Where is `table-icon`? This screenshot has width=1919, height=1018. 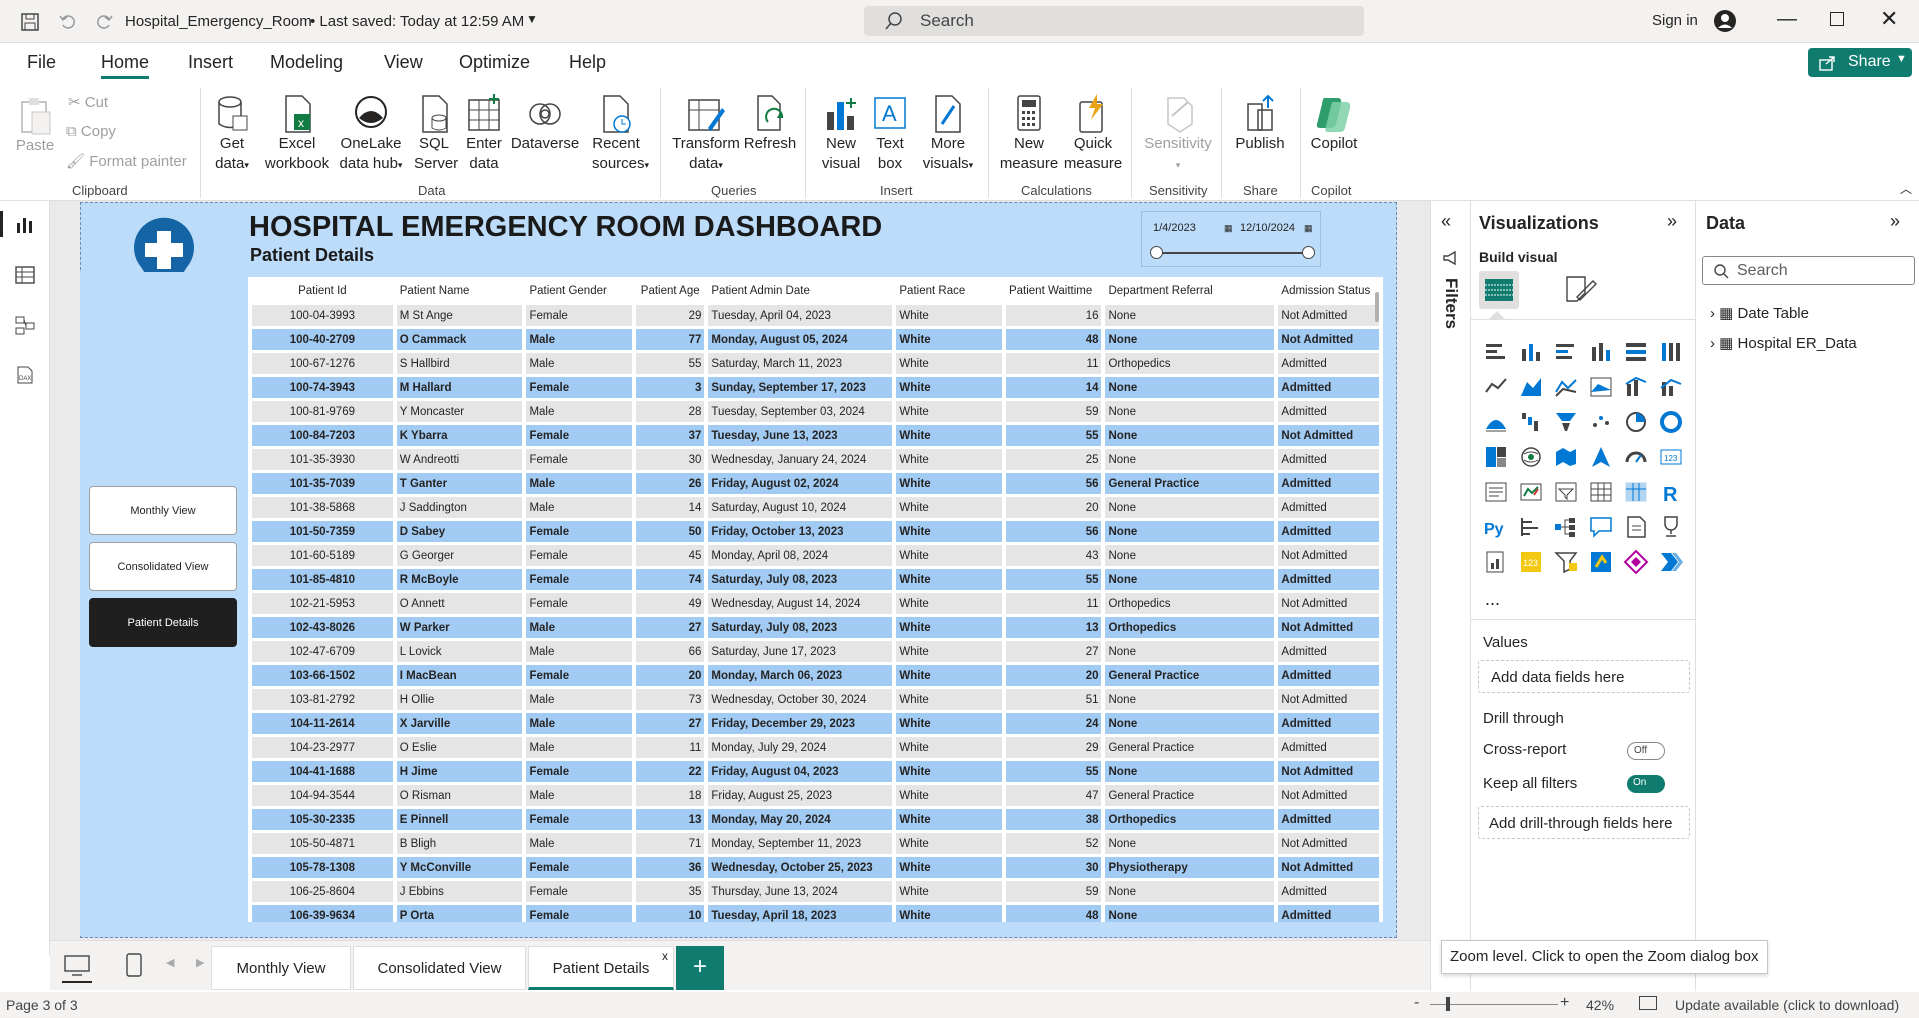 table-icon is located at coordinates (1601, 492).